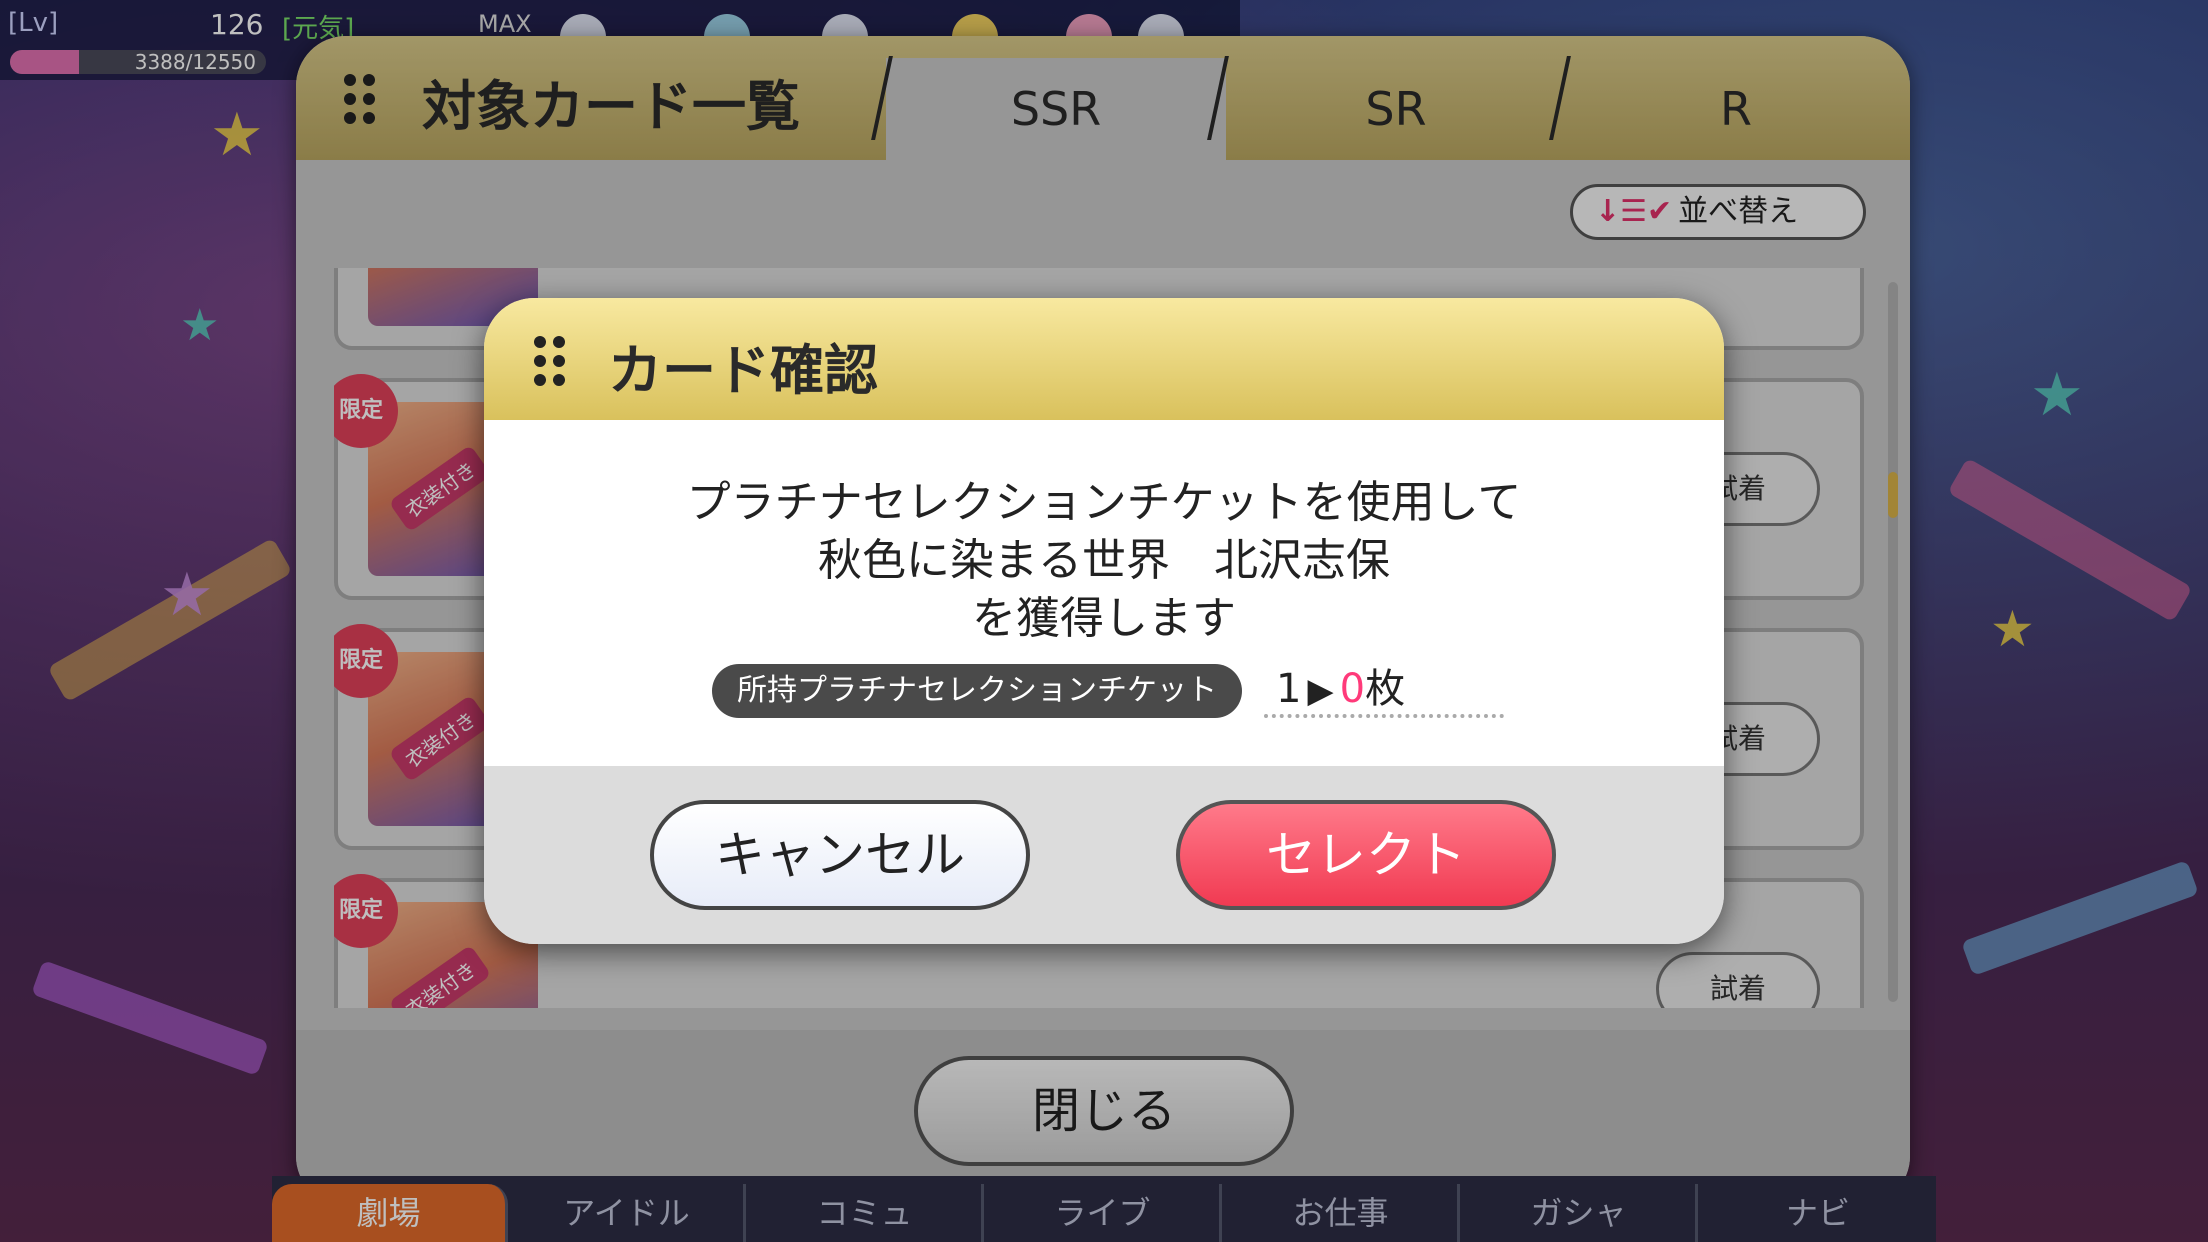  What do you see at coordinates (1320, 691) in the screenshot?
I see `arrow-right-icon: ▶` at bounding box center [1320, 691].